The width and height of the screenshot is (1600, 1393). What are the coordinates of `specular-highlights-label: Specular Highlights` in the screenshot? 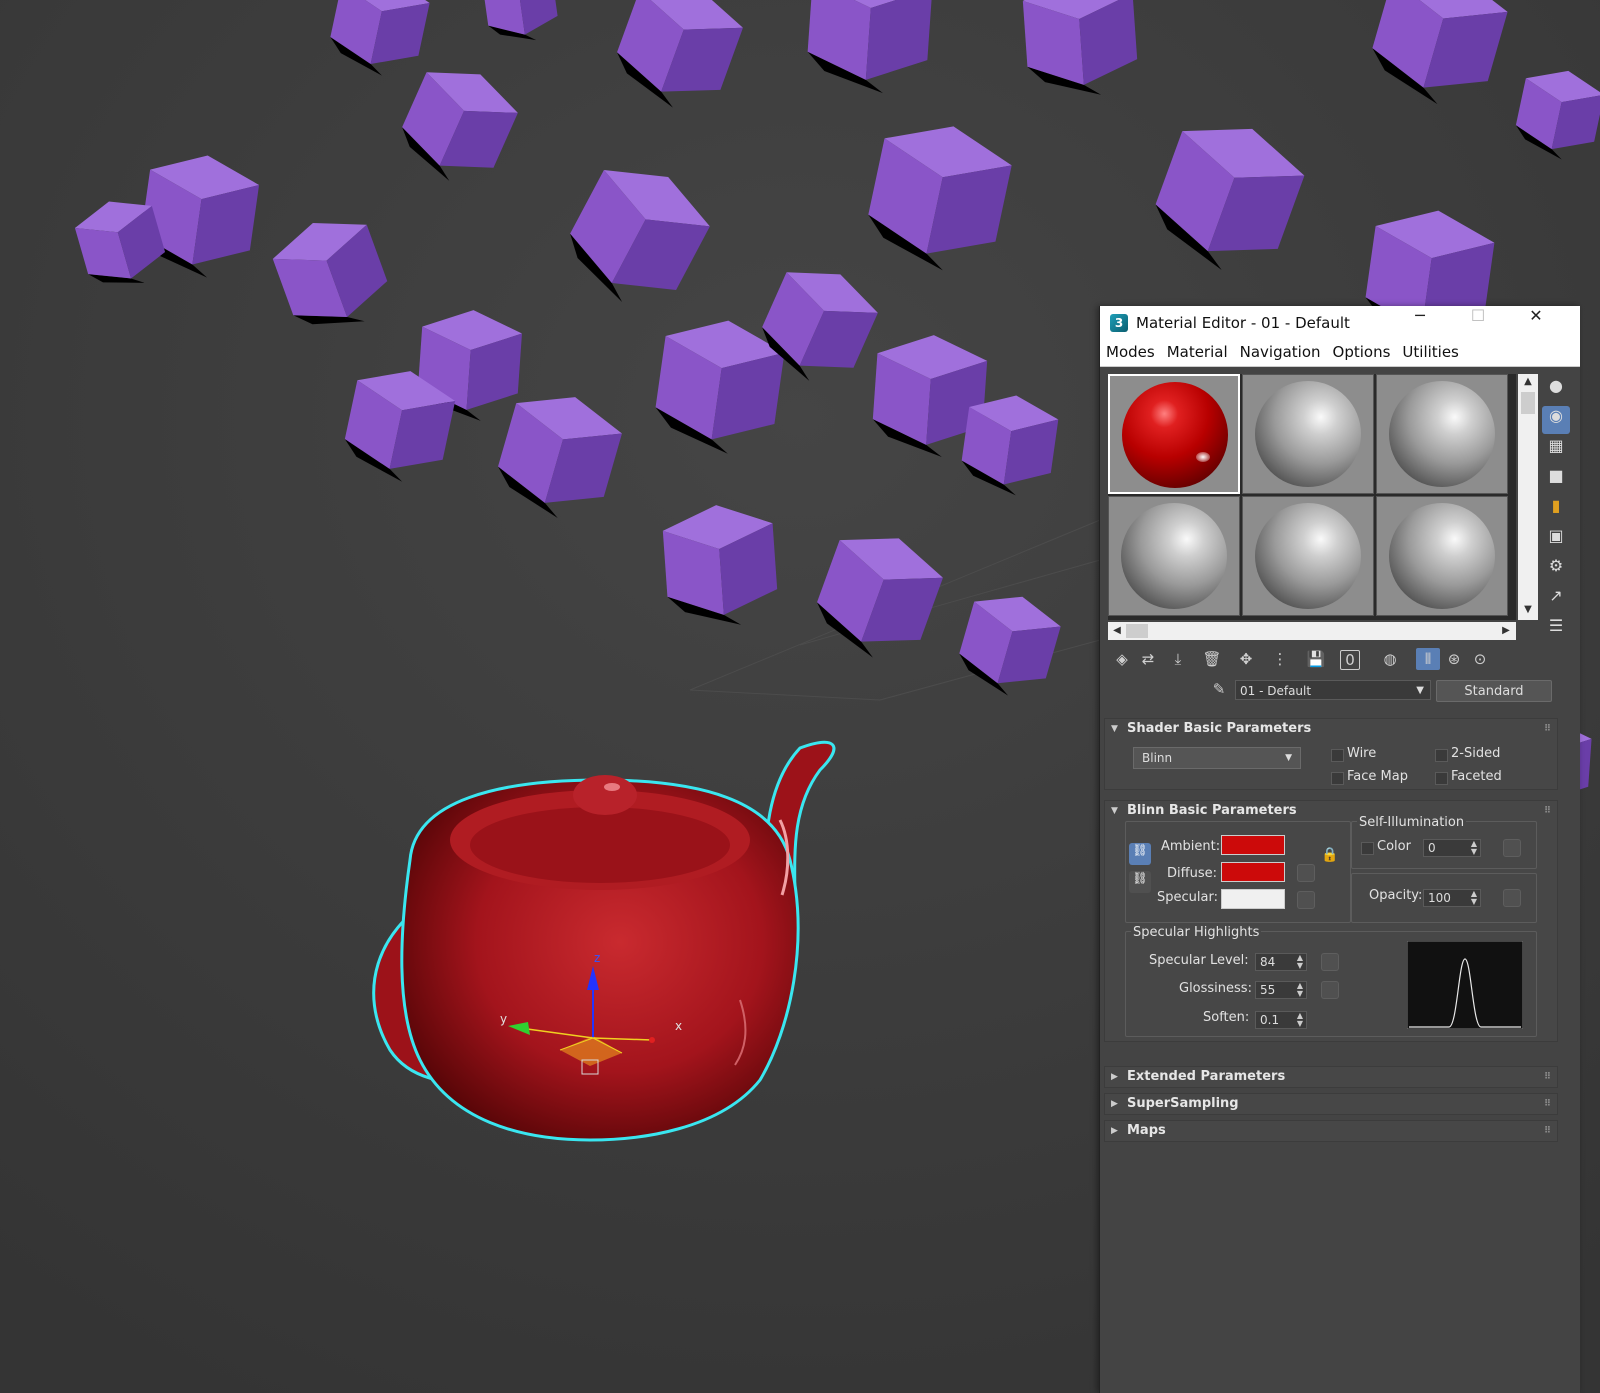 It's located at (1196, 932).